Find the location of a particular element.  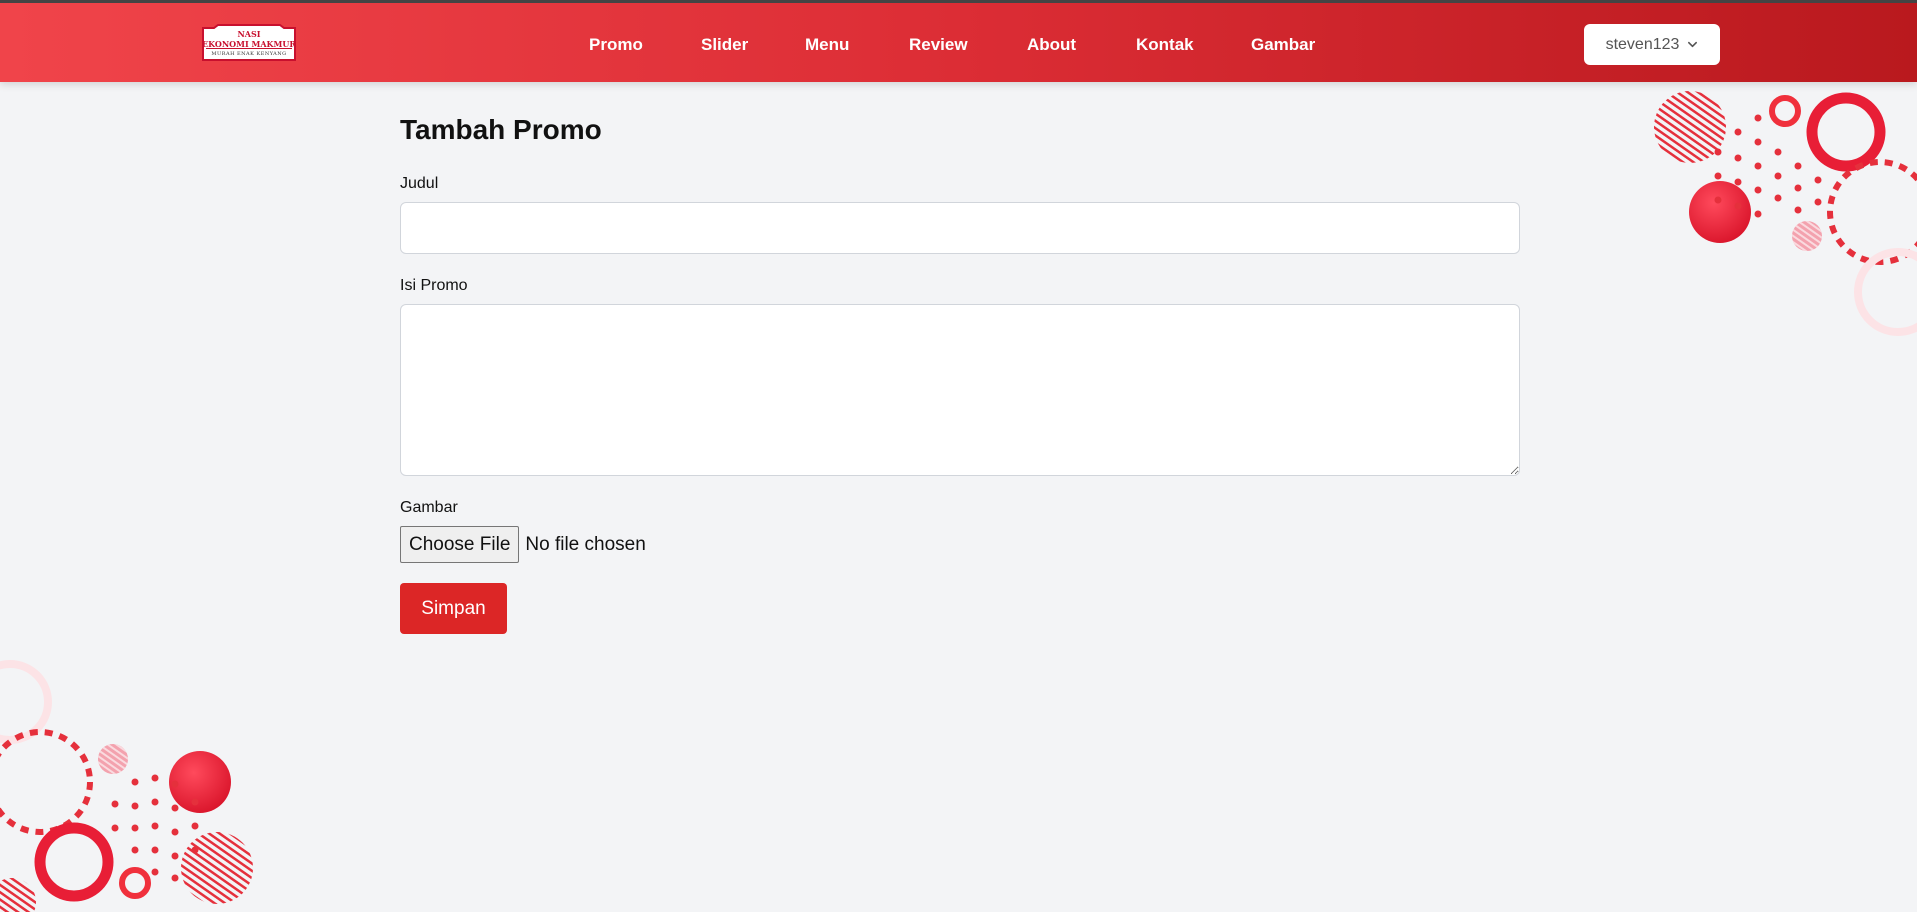

judul-label: Judul is located at coordinates (419, 183).